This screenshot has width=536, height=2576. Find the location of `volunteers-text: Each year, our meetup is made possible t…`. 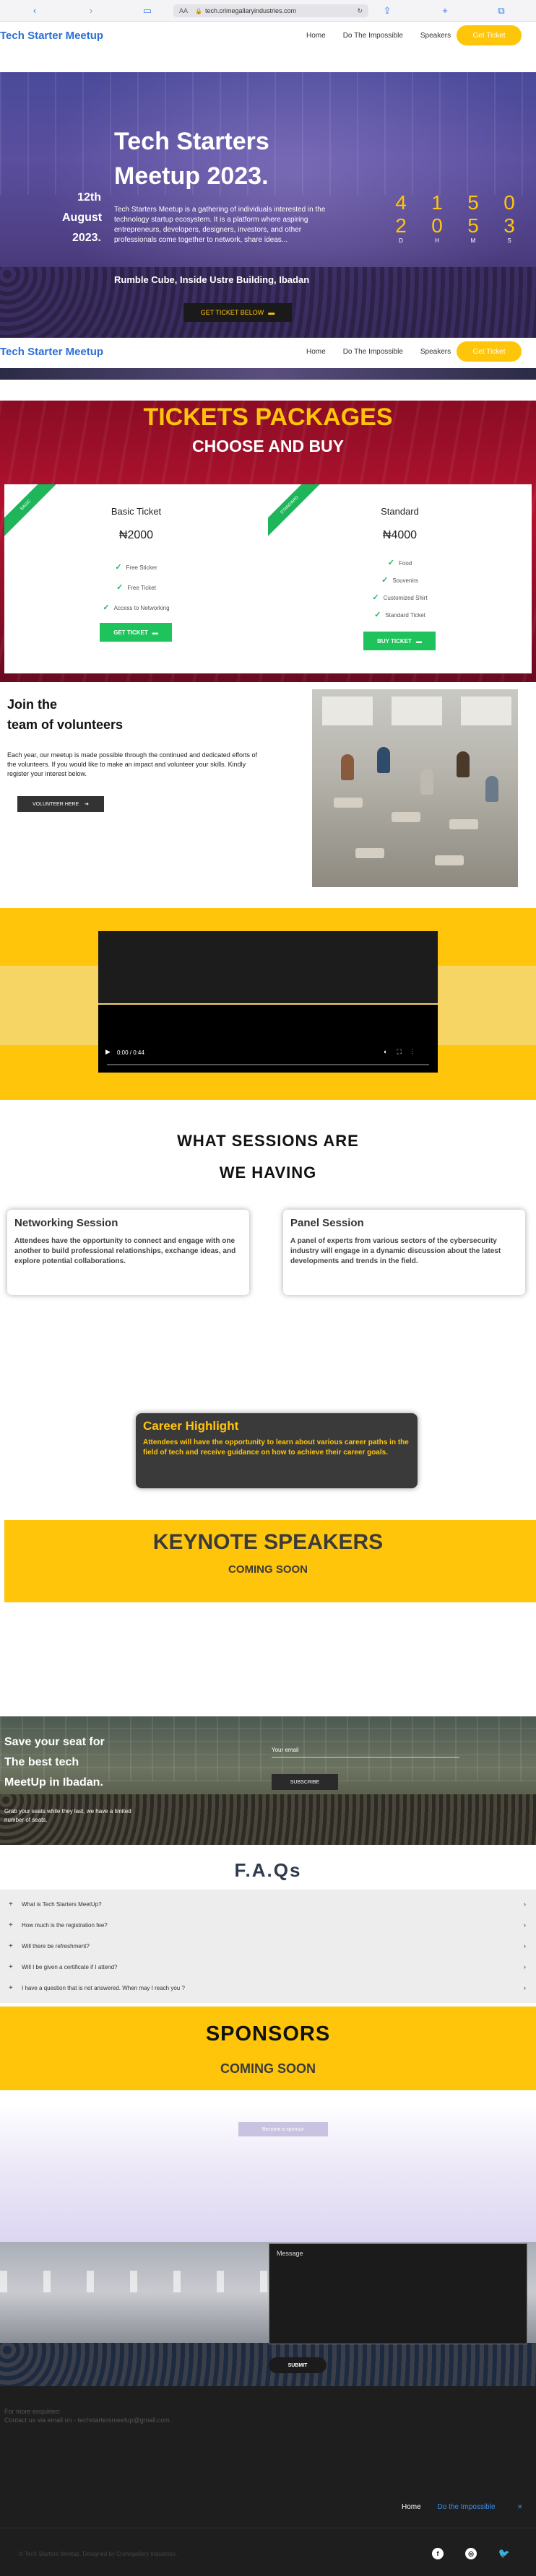

volunteers-text: Each year, our meetup is made possible t… is located at coordinates (132, 764).